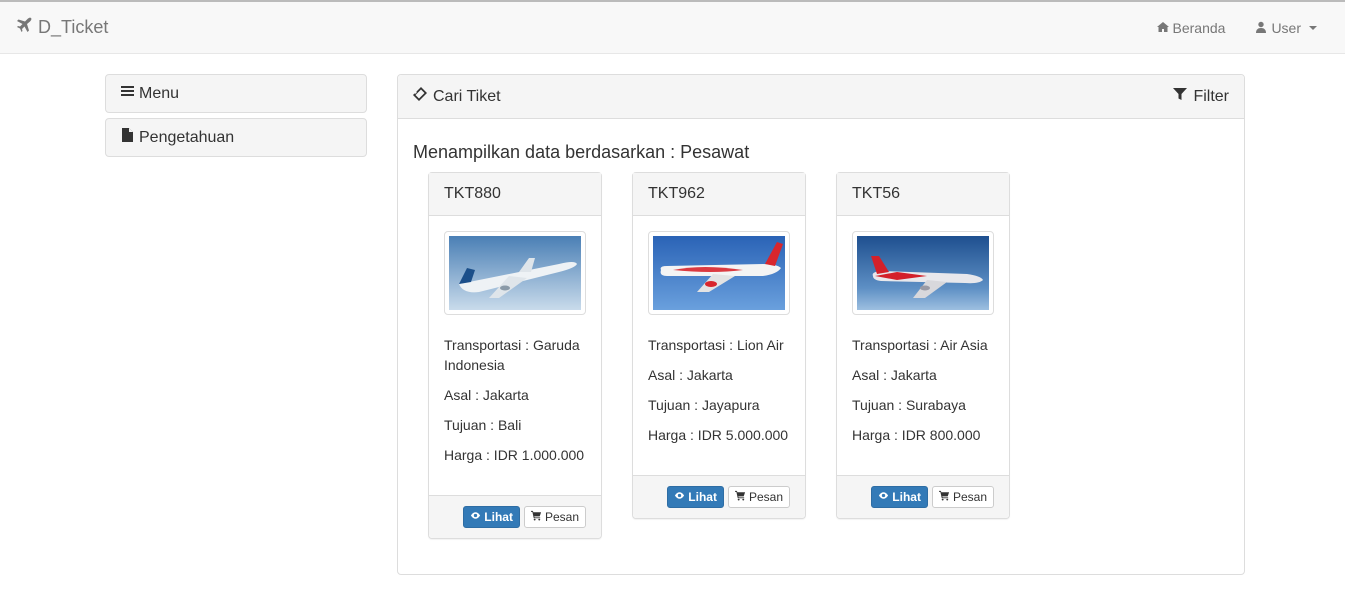  What do you see at coordinates (1261, 28) in the screenshot?
I see `user-icon` at bounding box center [1261, 28].